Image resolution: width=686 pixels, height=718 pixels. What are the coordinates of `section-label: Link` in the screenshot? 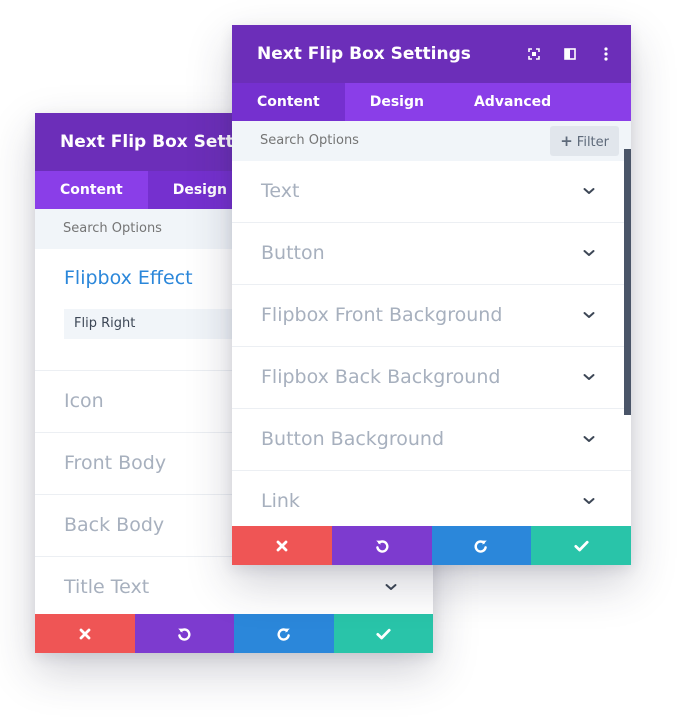 It's located at (280, 501).